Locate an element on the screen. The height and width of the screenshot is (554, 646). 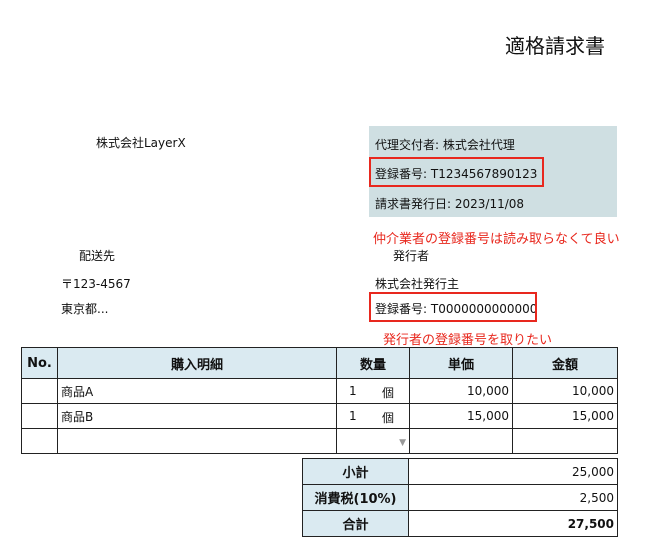
row-unit-price: 10,000 is located at coordinates (461, 391).